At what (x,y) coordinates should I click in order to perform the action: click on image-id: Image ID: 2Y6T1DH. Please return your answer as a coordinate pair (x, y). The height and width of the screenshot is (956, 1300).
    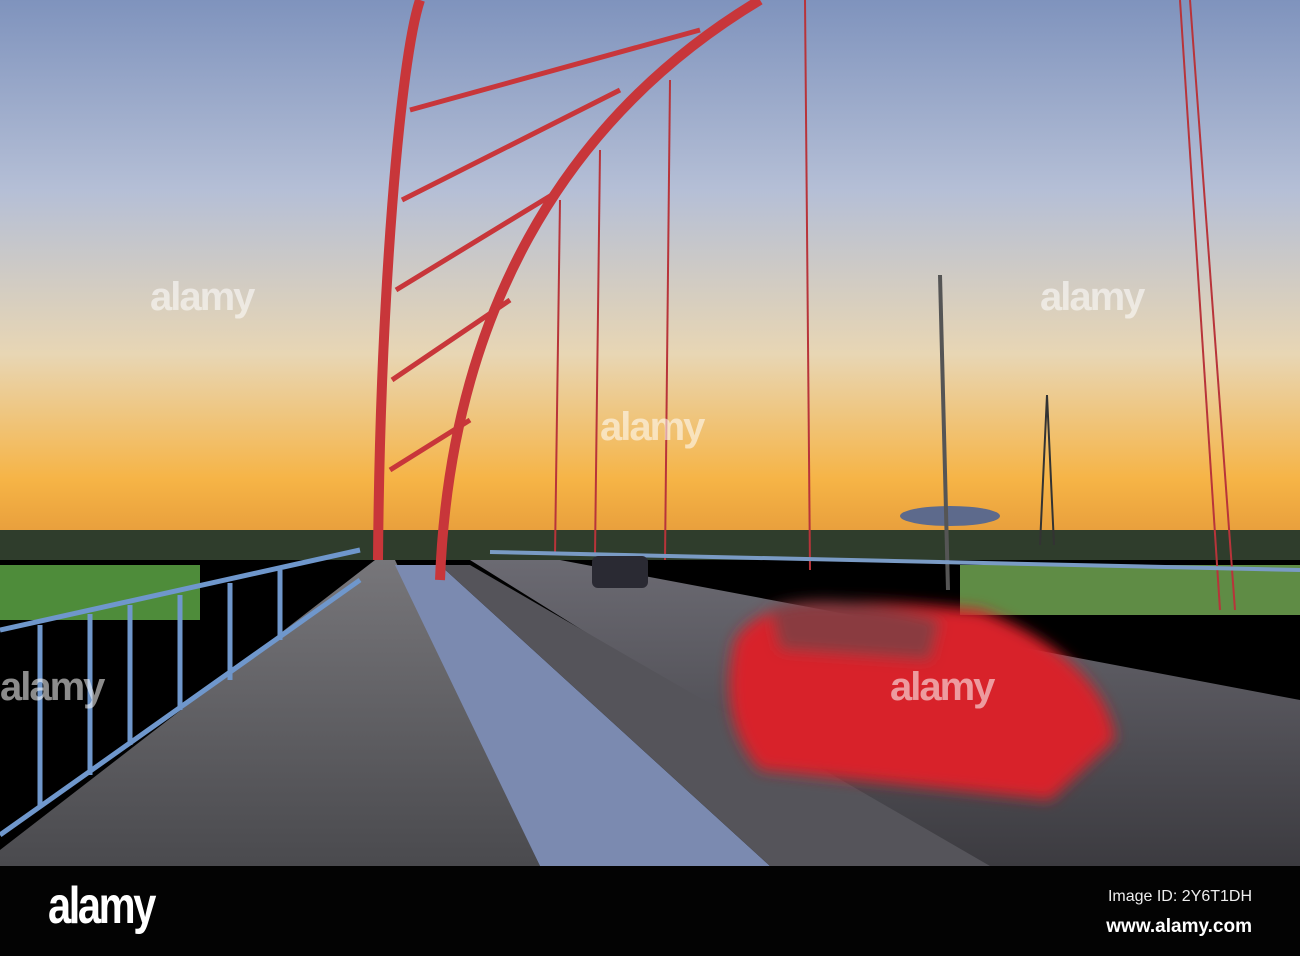
    Looking at the image, I should click on (1179, 896).